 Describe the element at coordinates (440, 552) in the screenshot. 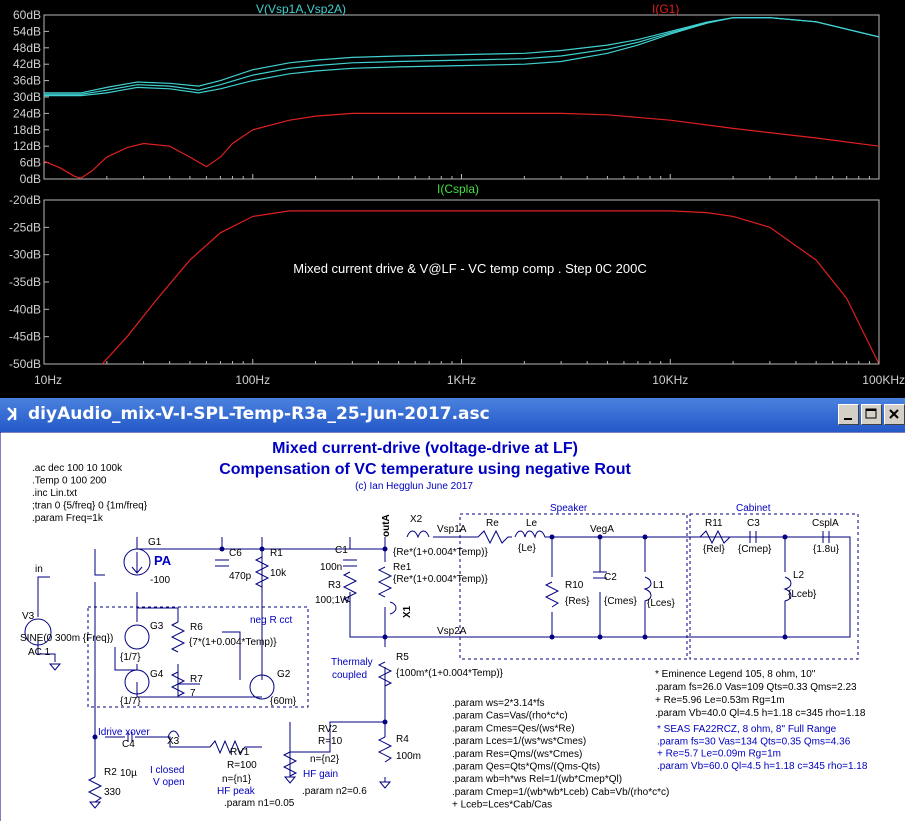

I see `x2-value: {Re*(1+0.004*Temp)}` at that location.